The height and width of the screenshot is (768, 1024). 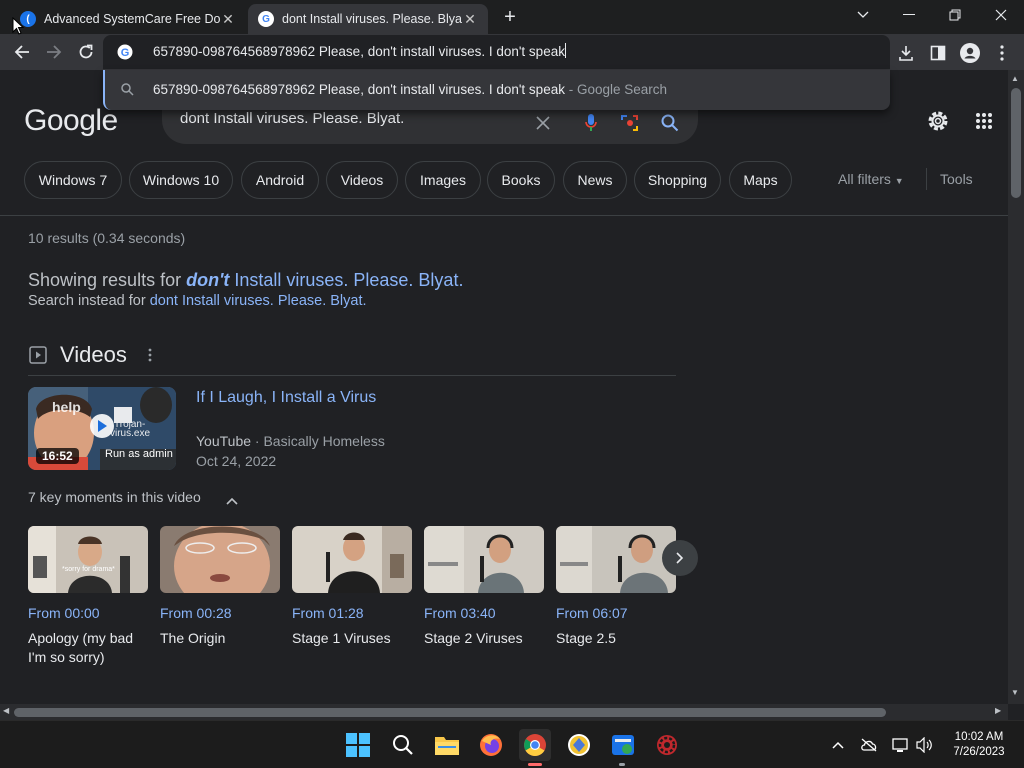 I want to click on scroll-right-arrow-icon: ▶, so click(x=998, y=710).